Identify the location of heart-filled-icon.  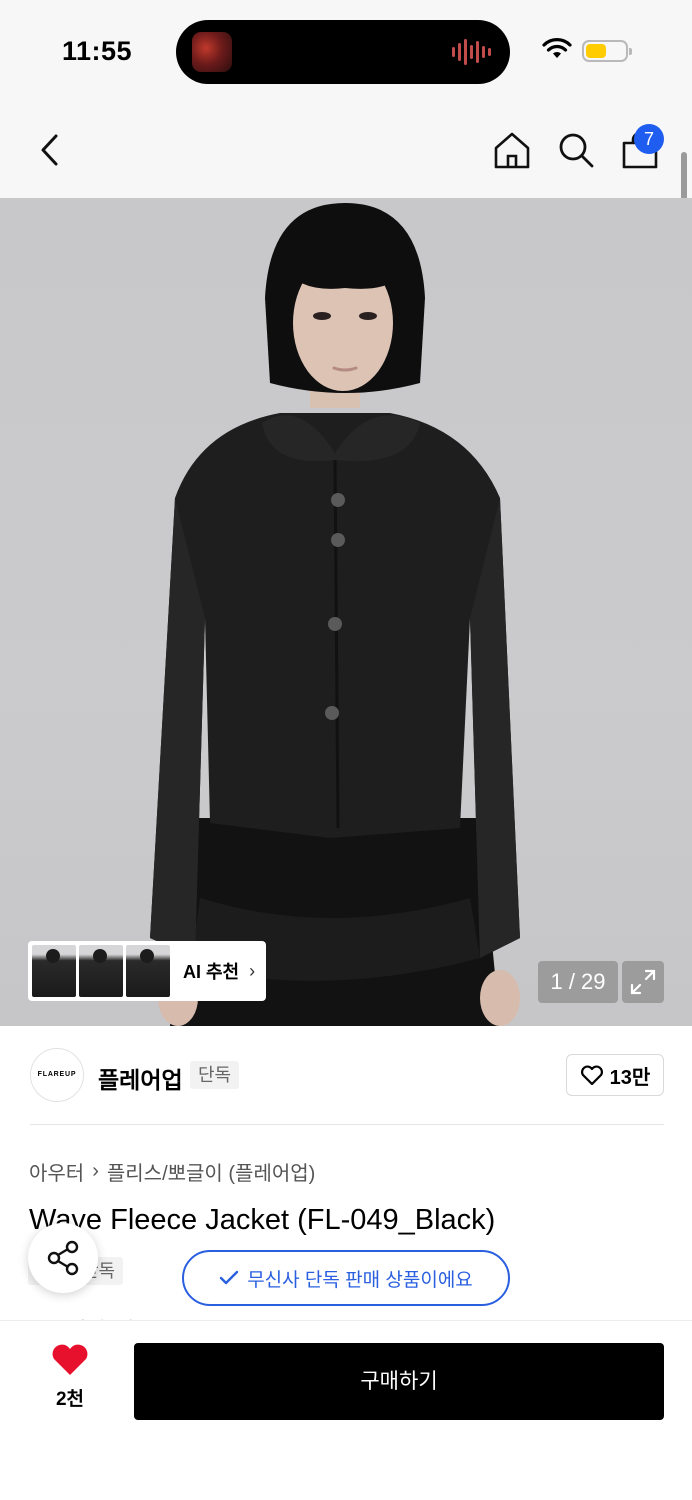
(70, 1359).